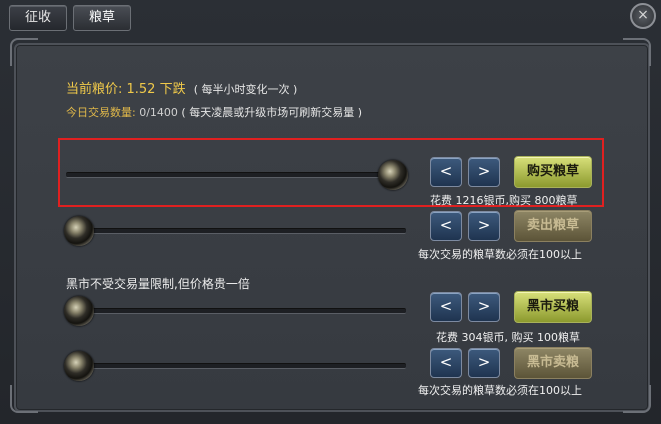  I want to click on price-trend: 下跌, so click(172, 89).